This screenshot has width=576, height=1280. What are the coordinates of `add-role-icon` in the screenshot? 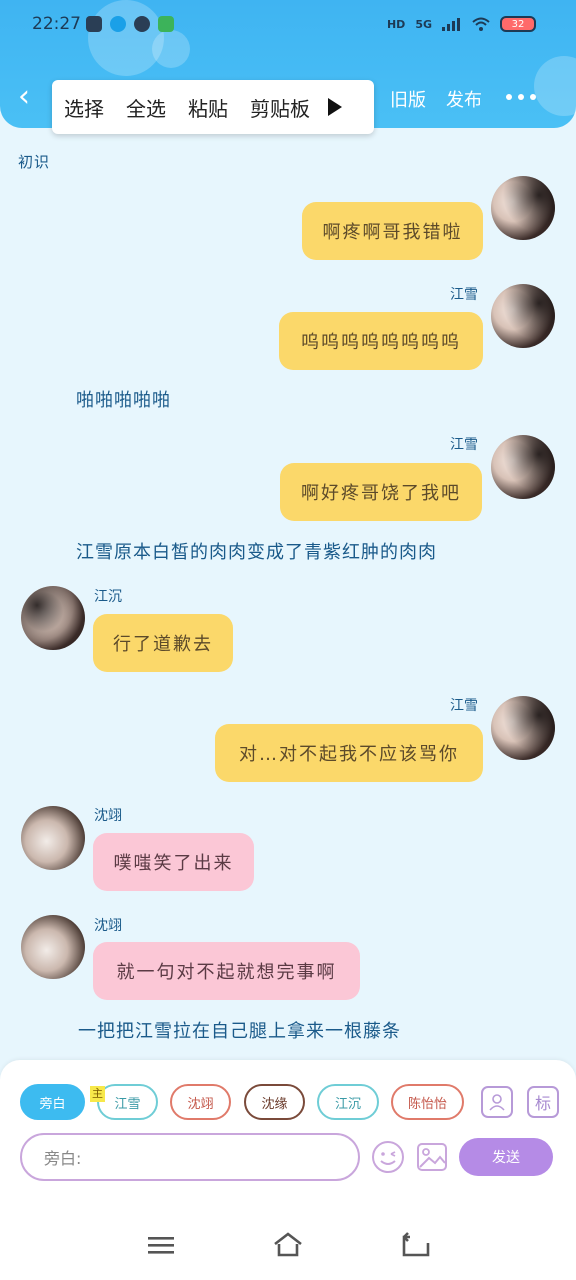 It's located at (497, 1102).